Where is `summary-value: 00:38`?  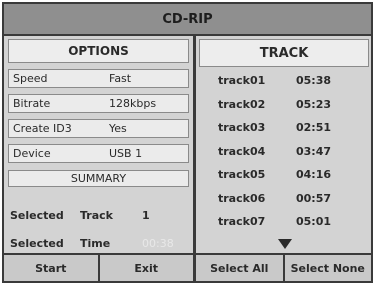 summary-value: 00:38 is located at coordinates (158, 243).